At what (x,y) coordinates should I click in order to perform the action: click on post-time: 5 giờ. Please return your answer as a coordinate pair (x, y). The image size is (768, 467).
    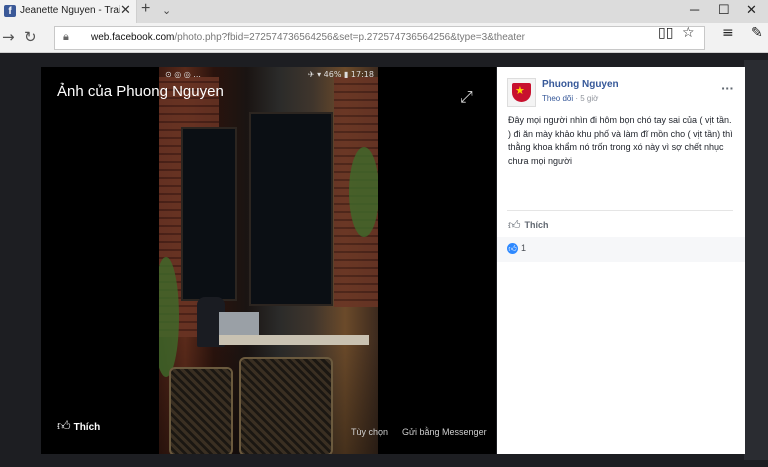
    Looking at the image, I should click on (589, 98).